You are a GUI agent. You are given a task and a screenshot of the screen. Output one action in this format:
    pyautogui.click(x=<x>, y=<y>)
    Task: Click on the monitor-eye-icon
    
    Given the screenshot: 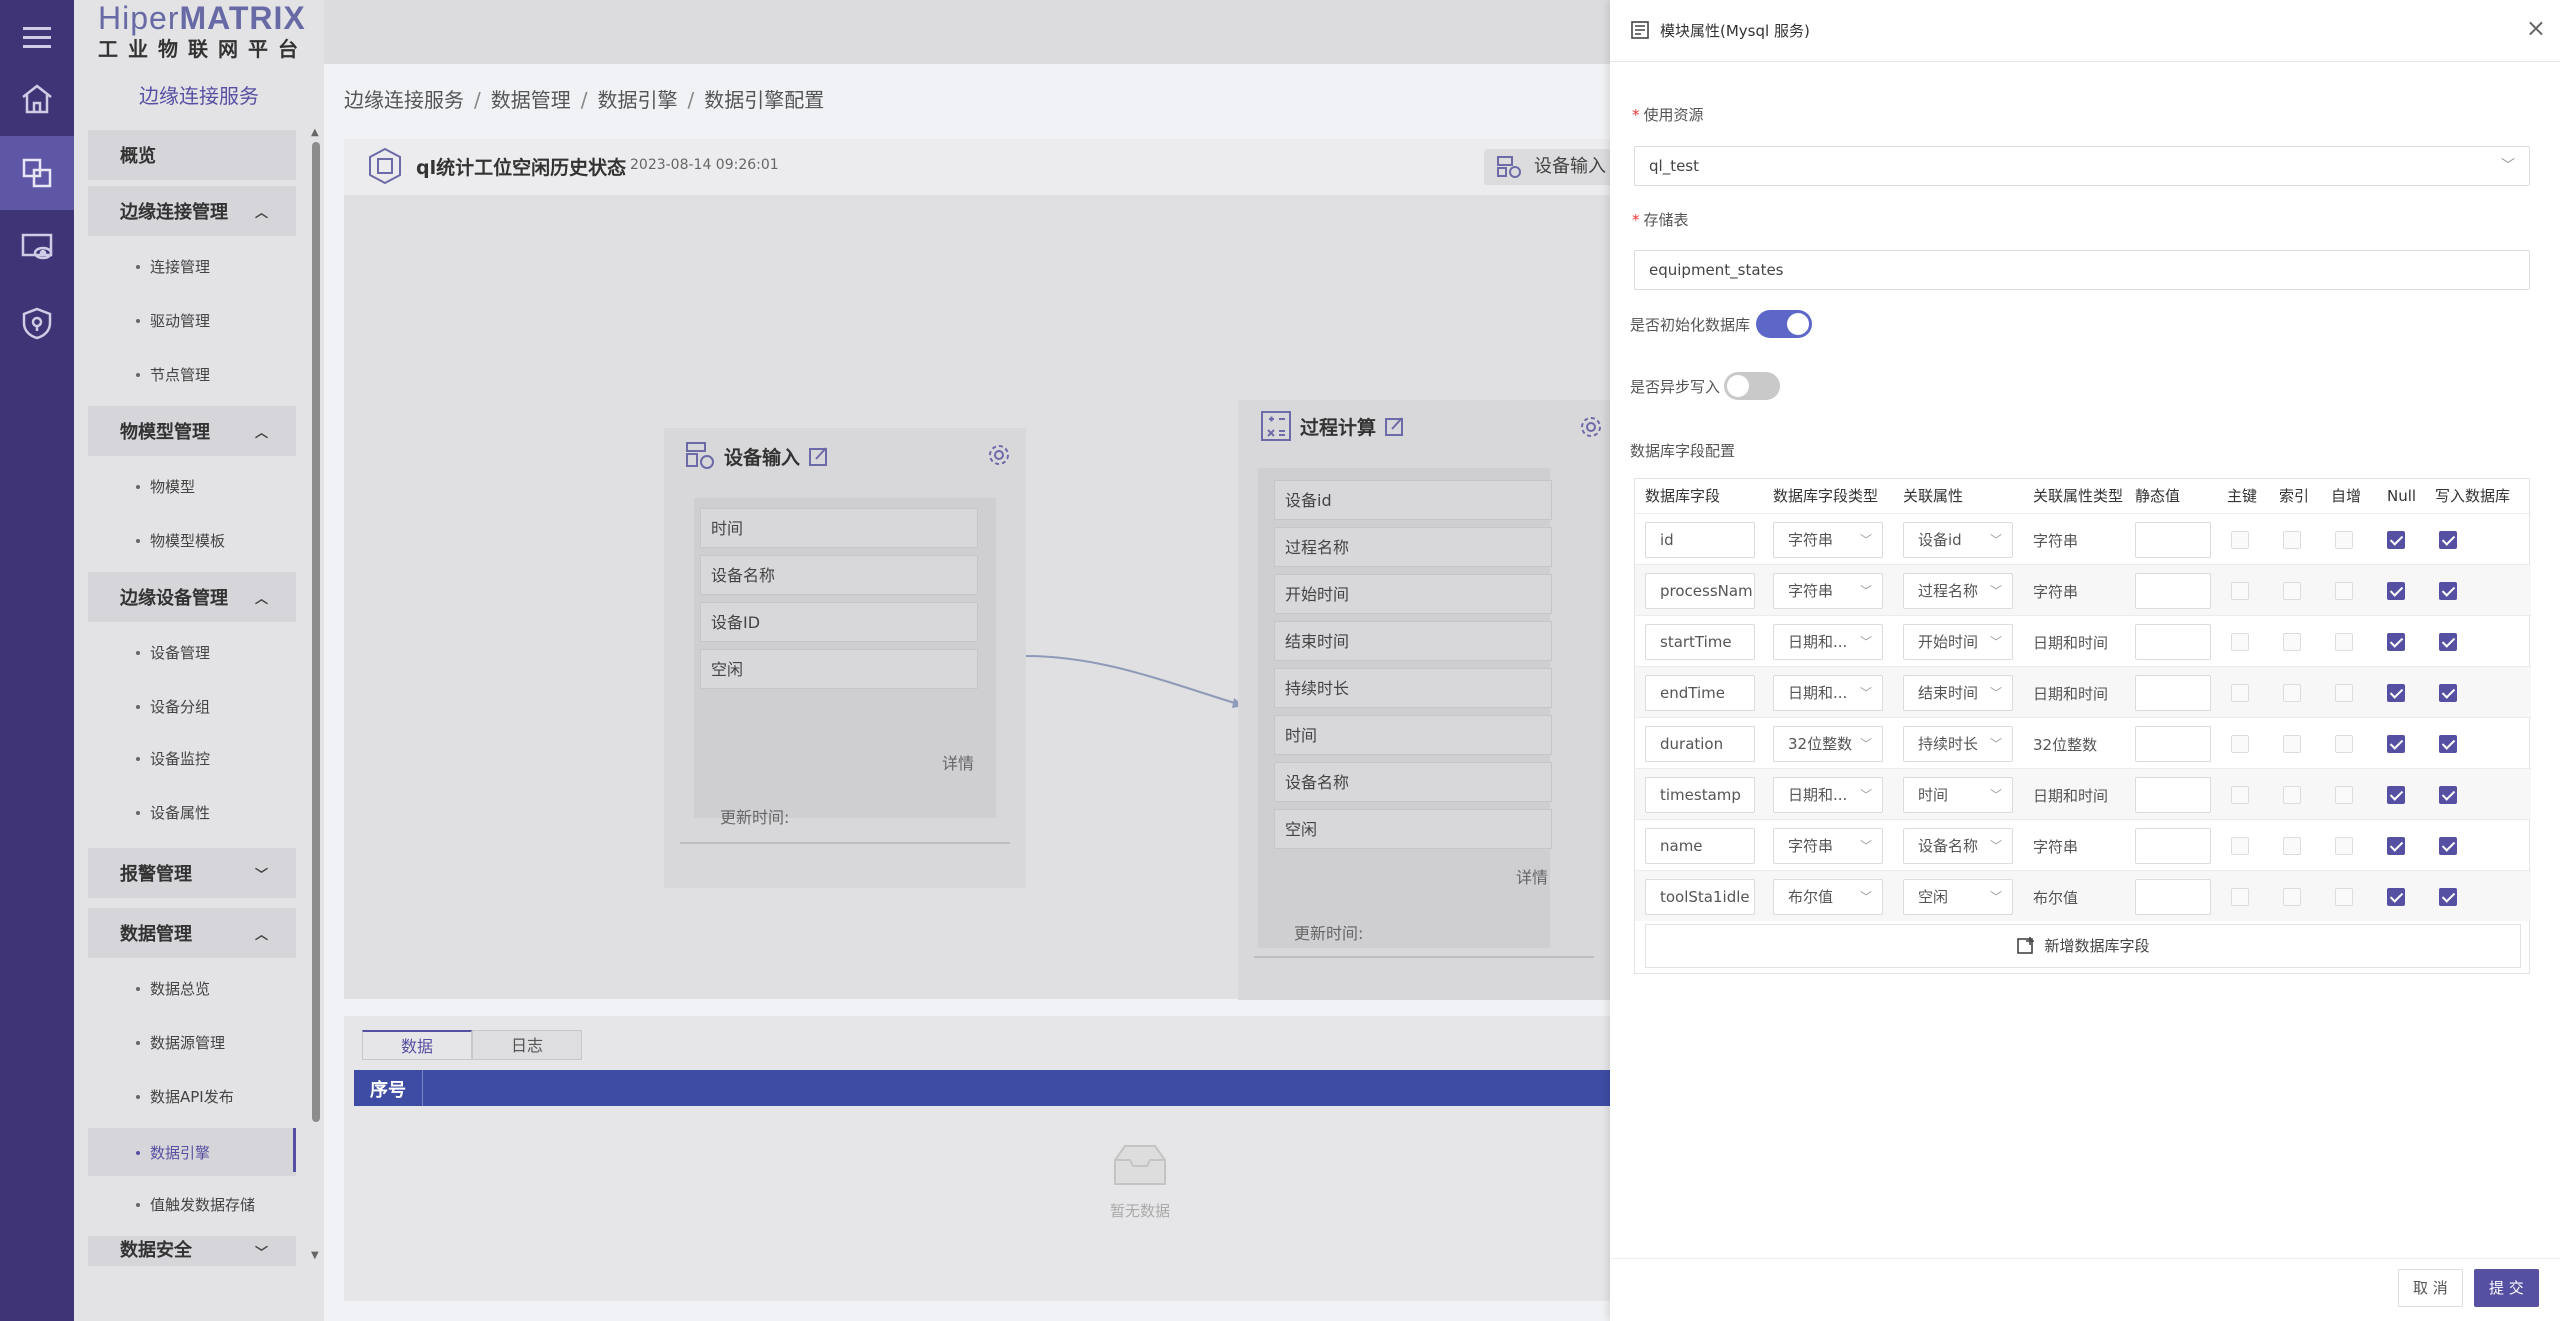 What is the action you would take?
    pyautogui.click(x=37, y=247)
    